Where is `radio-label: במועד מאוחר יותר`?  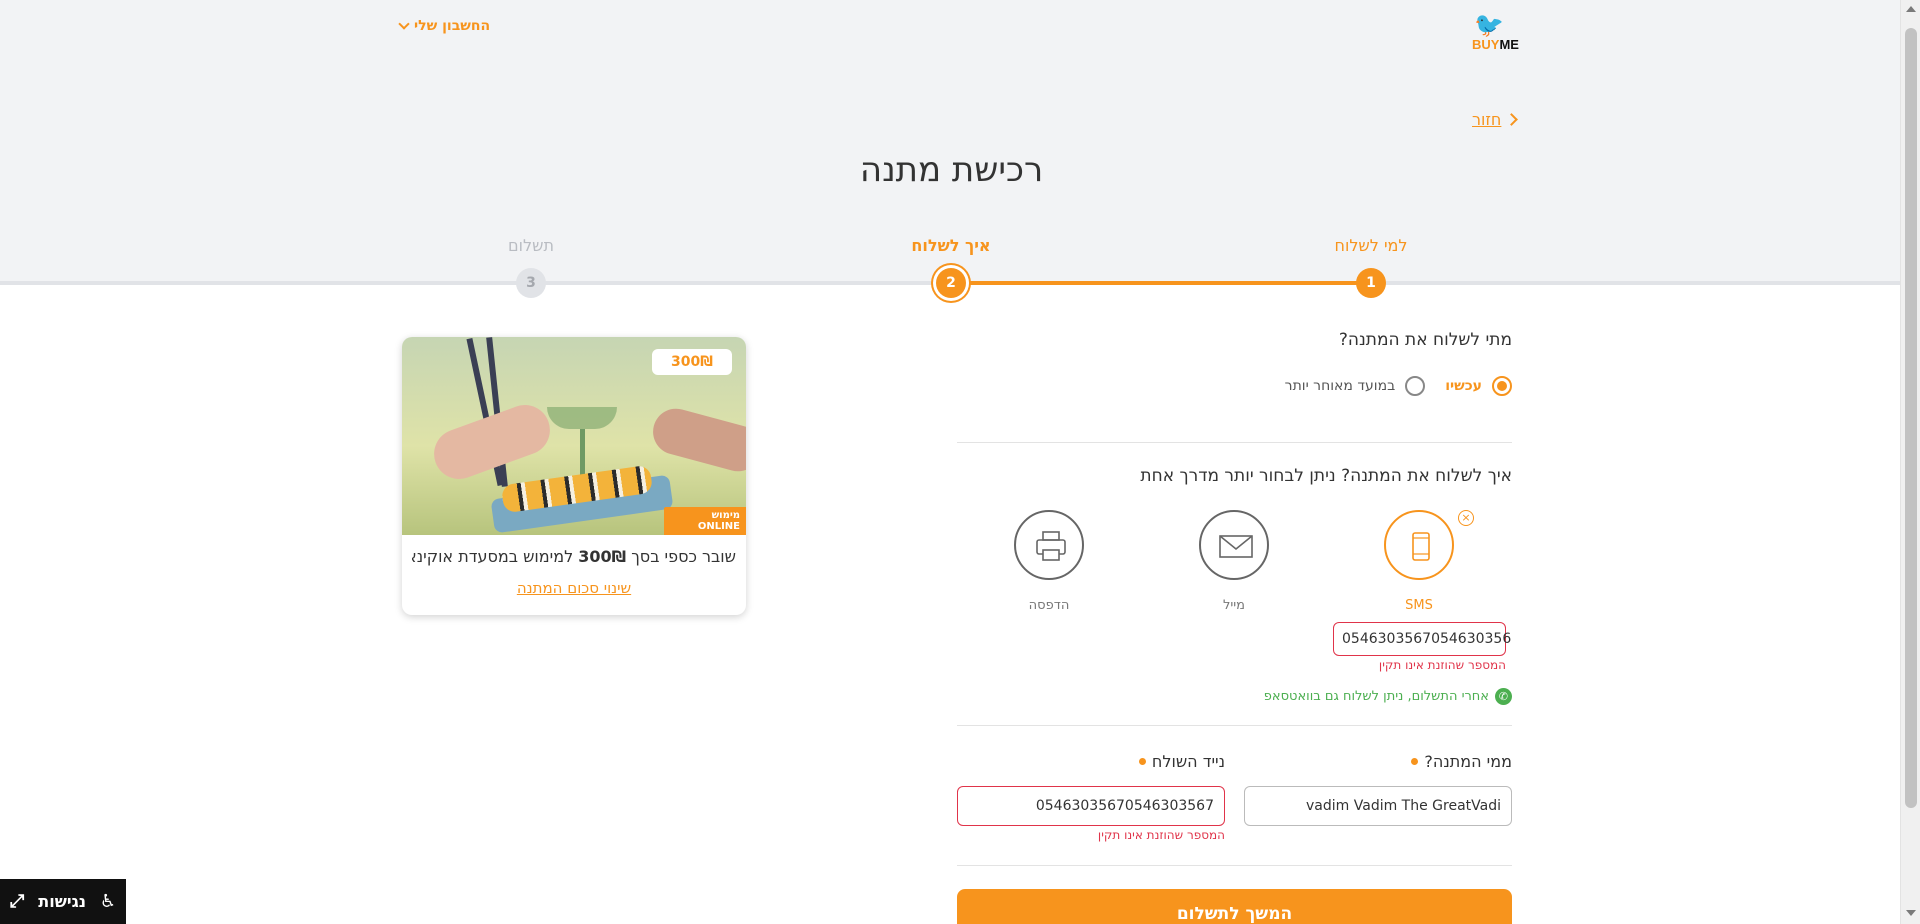
radio-label: במועד מאוחר יותר is located at coordinates (1340, 386).